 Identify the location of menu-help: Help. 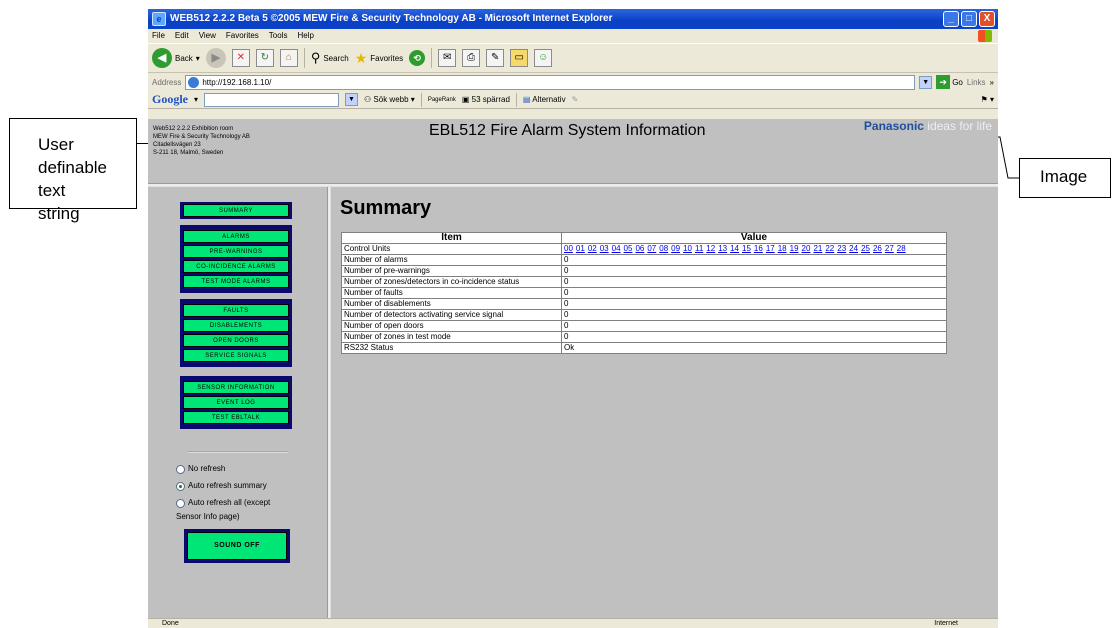
(305, 36).